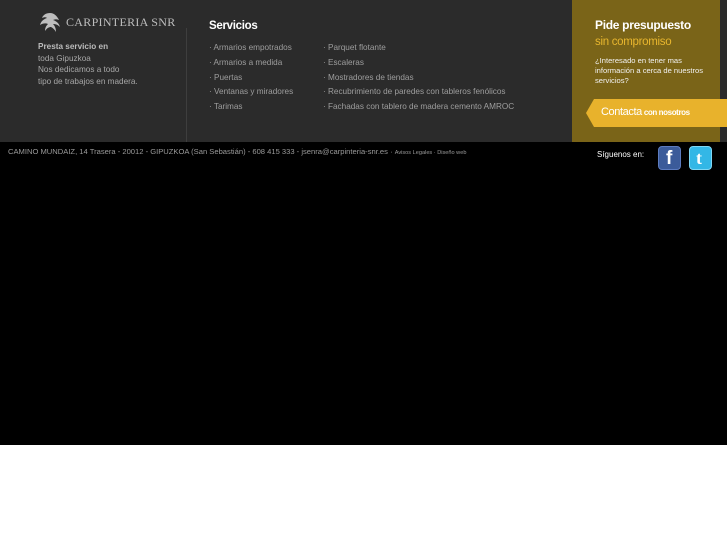  What do you see at coordinates (88, 81) in the screenshot?
I see `about-line: tipo de trabajos en madera.` at bounding box center [88, 81].